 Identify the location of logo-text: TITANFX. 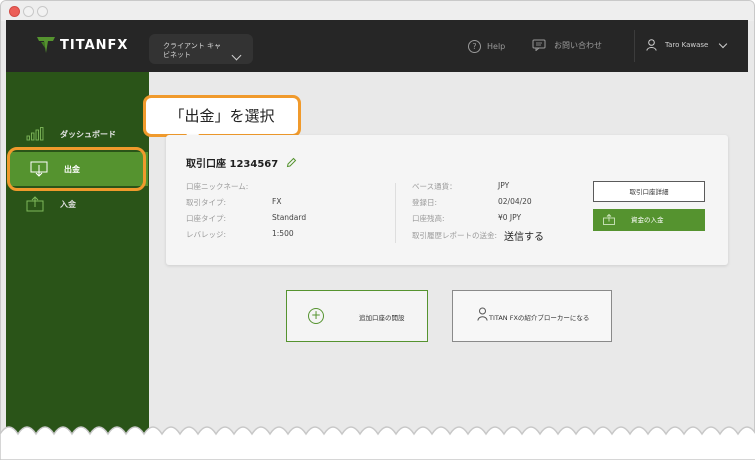
(94, 45).